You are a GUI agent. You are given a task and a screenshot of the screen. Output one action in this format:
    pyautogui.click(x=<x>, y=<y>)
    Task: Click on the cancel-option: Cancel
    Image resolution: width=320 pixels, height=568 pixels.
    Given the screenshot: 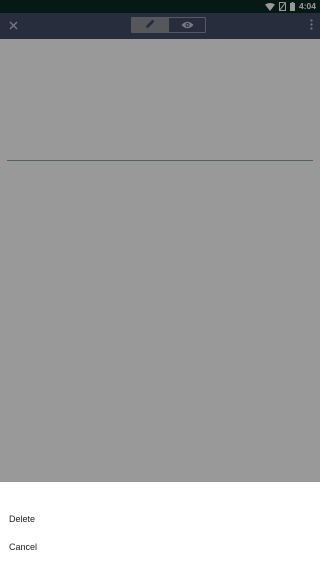 What is the action you would take?
    pyautogui.click(x=160, y=547)
    